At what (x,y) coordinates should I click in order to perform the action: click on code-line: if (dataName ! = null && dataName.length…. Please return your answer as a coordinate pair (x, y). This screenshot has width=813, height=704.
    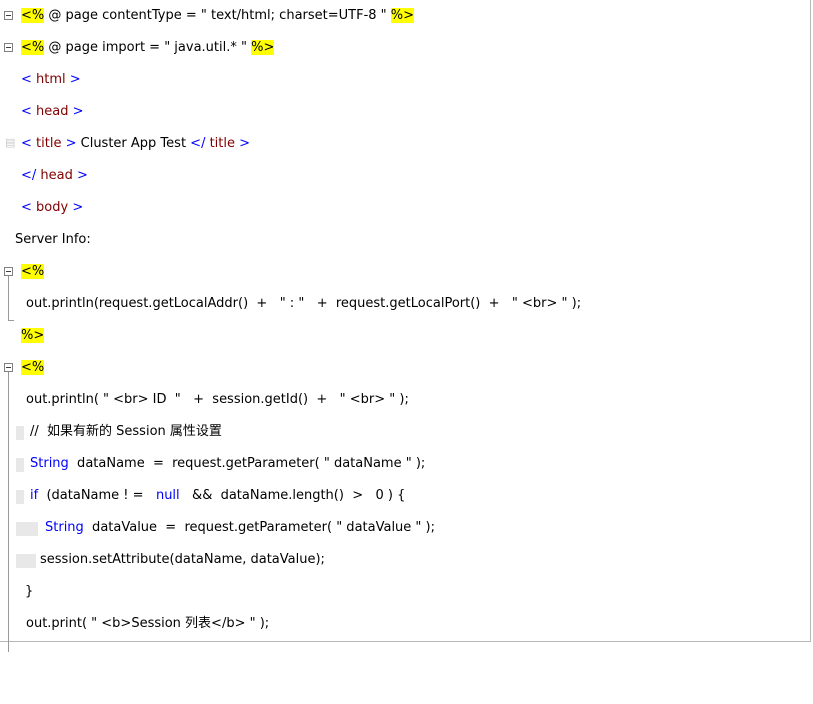
    Looking at the image, I should click on (405, 496).